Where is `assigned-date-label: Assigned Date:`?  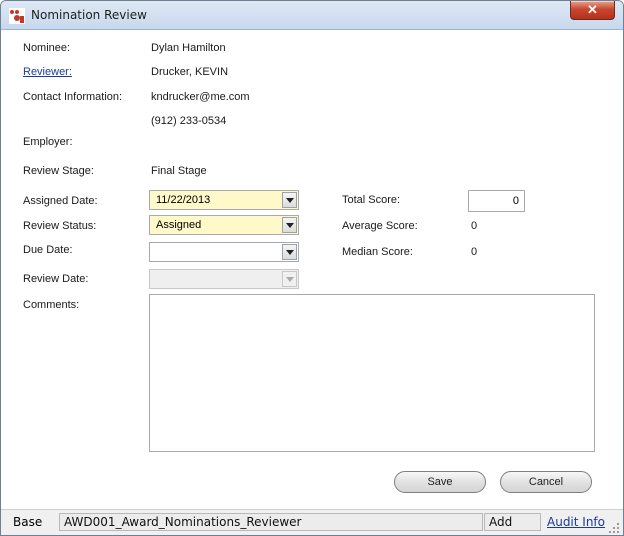
assigned-date-label: Assigned Date: is located at coordinates (60, 201).